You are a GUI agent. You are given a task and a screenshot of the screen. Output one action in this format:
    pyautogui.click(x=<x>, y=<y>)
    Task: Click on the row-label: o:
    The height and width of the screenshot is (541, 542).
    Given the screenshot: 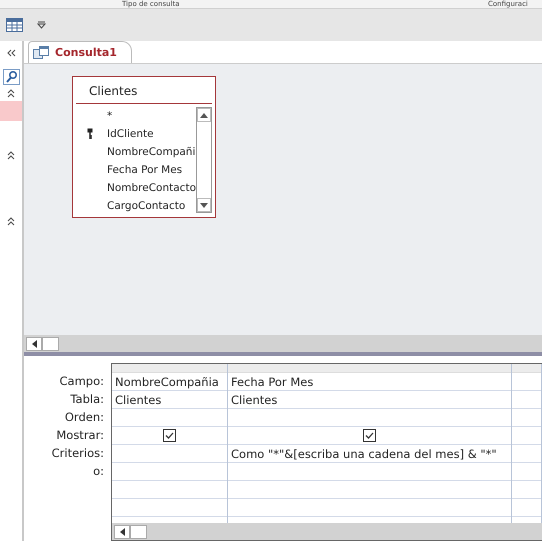 What is the action you would take?
    pyautogui.click(x=98, y=471)
    